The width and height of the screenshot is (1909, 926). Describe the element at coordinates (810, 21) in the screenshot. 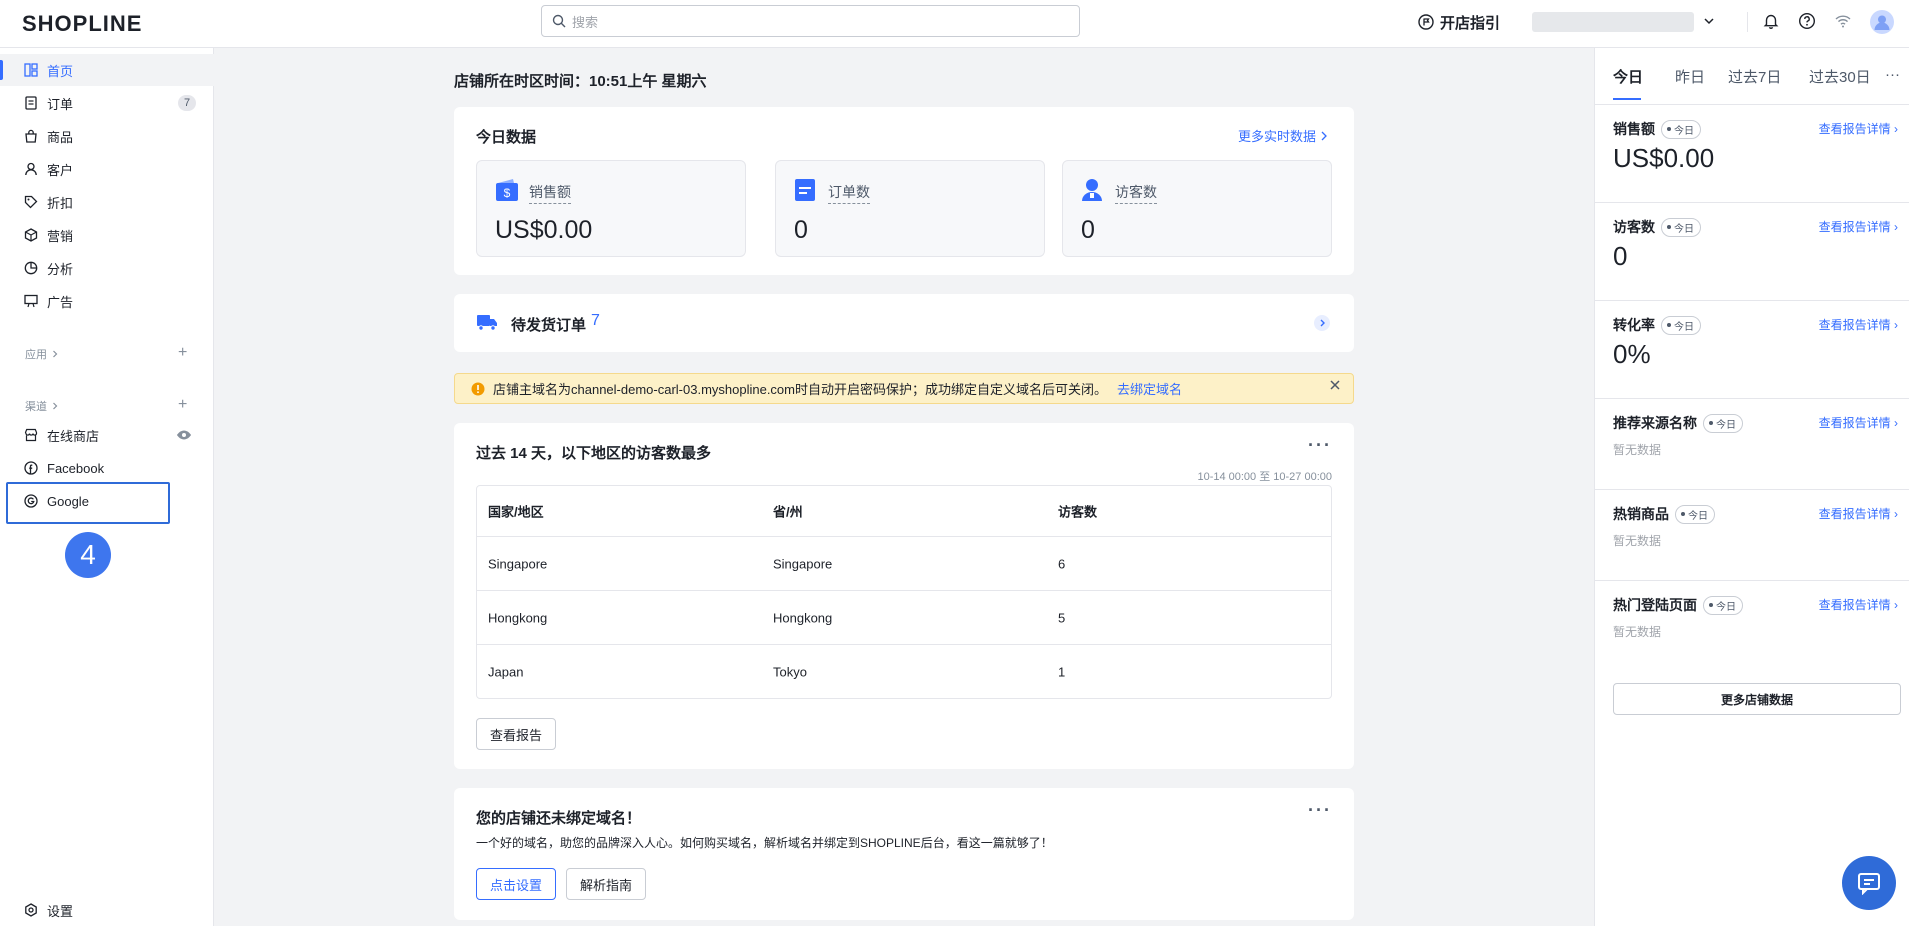

I see `search-input: 搜索` at that location.